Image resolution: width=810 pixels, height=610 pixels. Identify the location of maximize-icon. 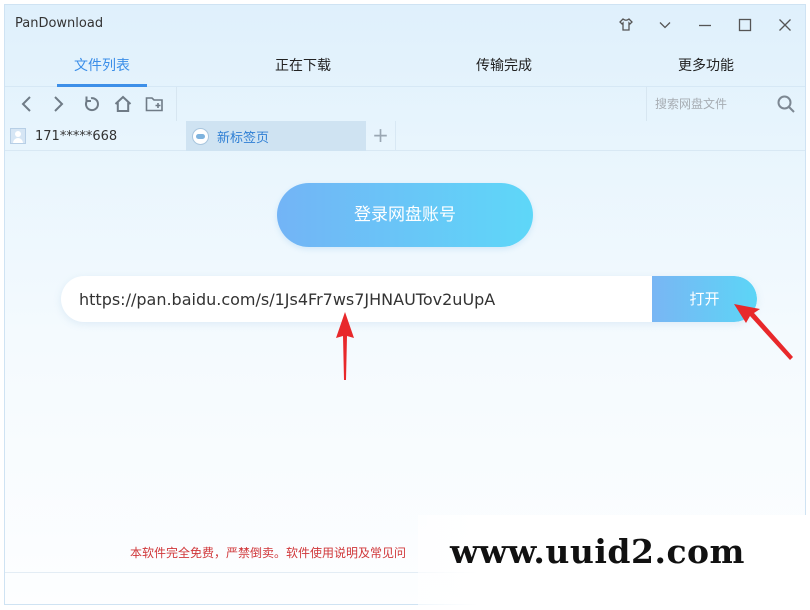
(745, 25).